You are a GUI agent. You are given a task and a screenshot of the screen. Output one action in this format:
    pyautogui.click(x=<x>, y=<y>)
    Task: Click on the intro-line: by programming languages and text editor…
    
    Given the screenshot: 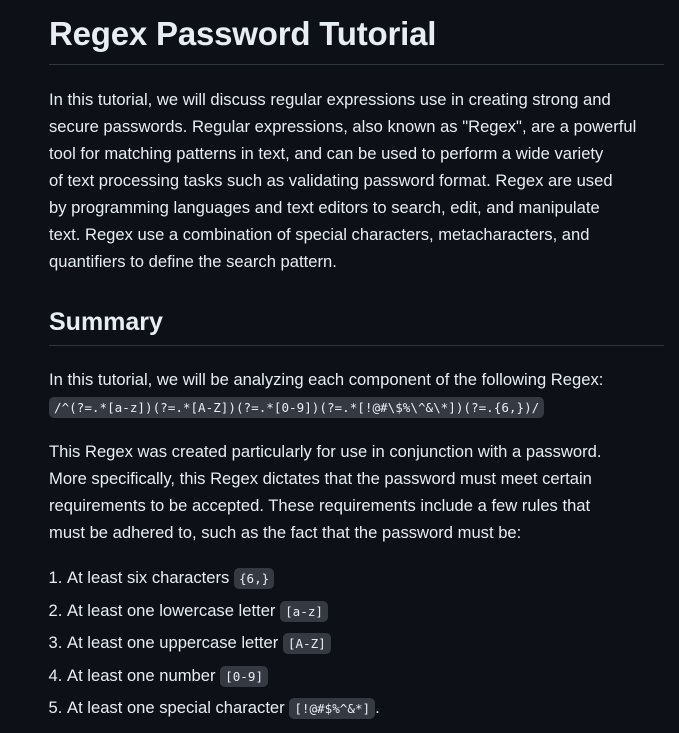 What is the action you would take?
    pyautogui.click(x=324, y=207)
    